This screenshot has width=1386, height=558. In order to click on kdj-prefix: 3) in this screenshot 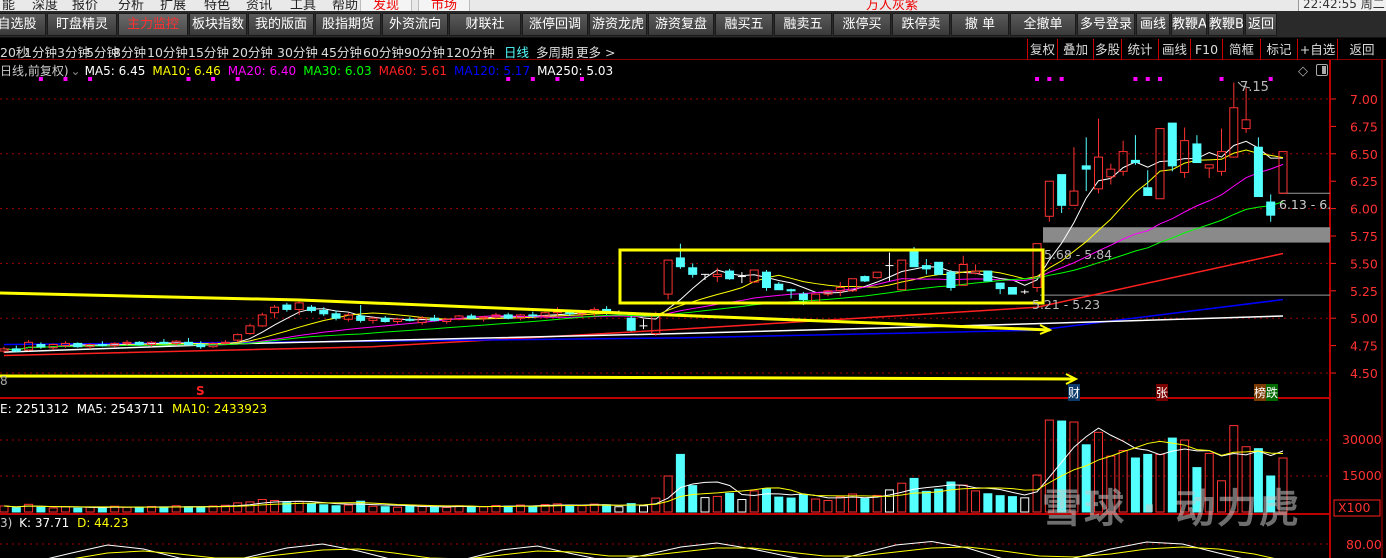, I will do `click(6, 523)`.